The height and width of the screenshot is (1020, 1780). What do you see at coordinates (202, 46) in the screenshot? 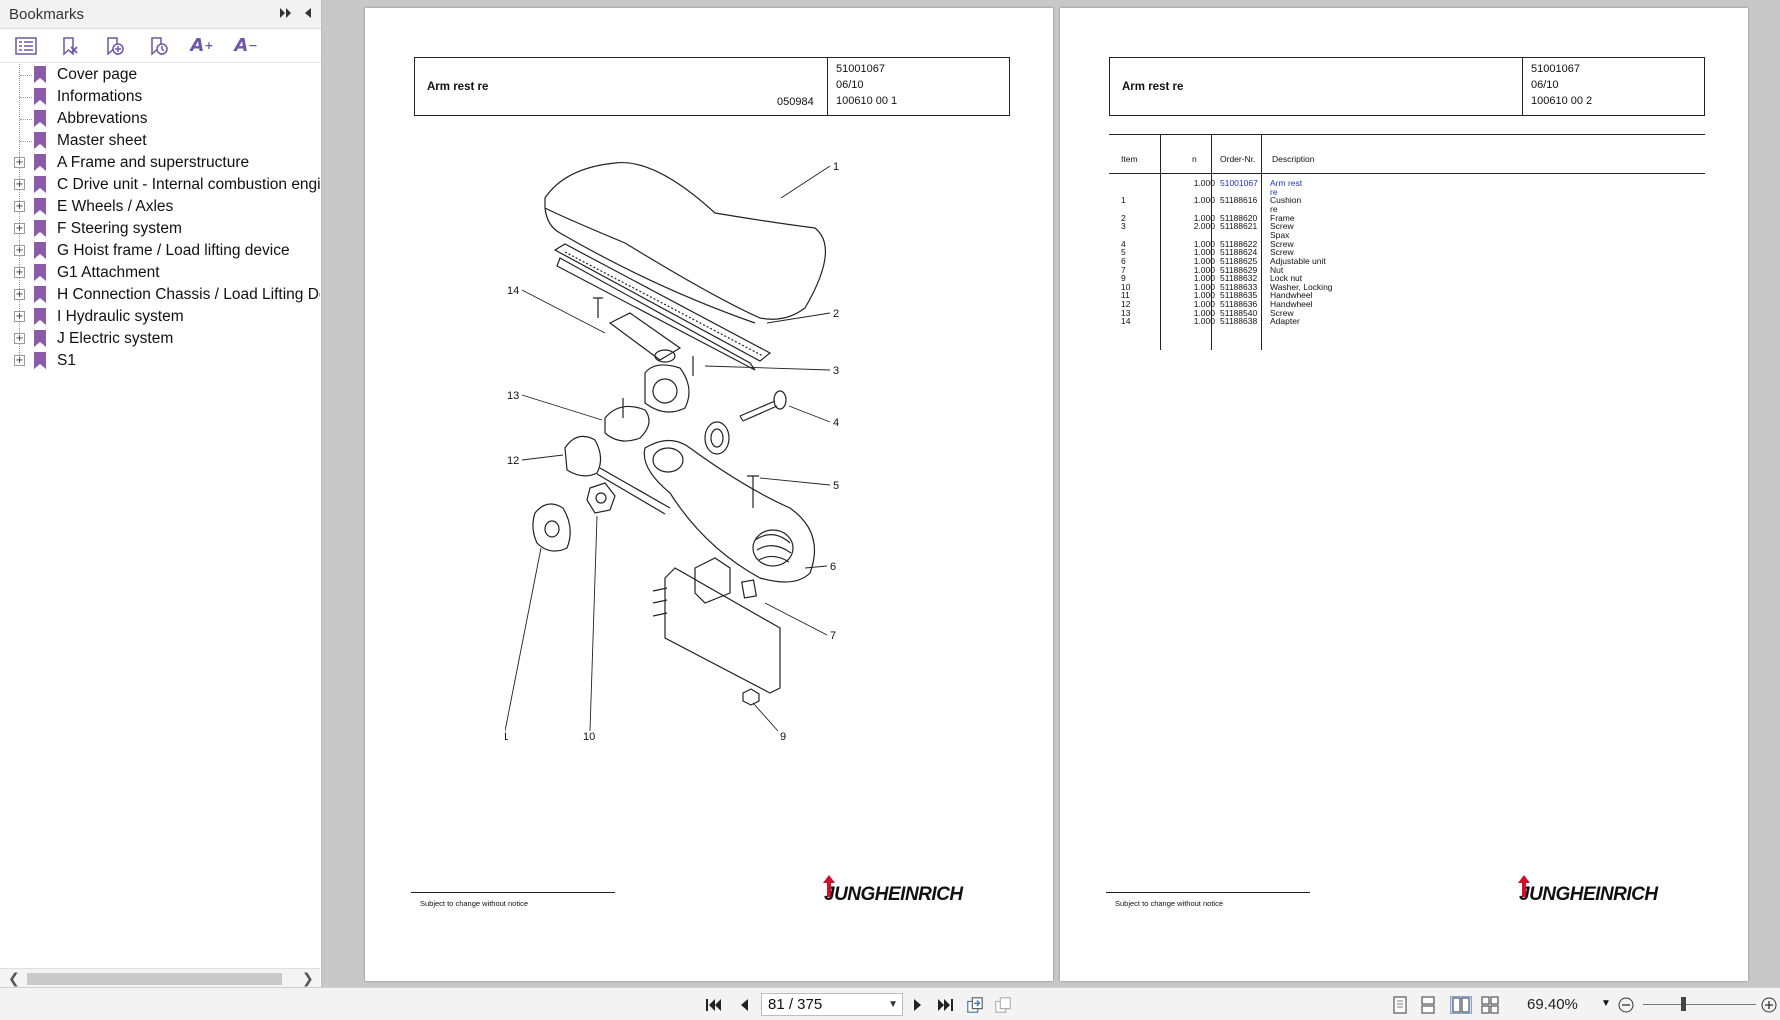
I see `increase-font-icon: A +` at bounding box center [202, 46].